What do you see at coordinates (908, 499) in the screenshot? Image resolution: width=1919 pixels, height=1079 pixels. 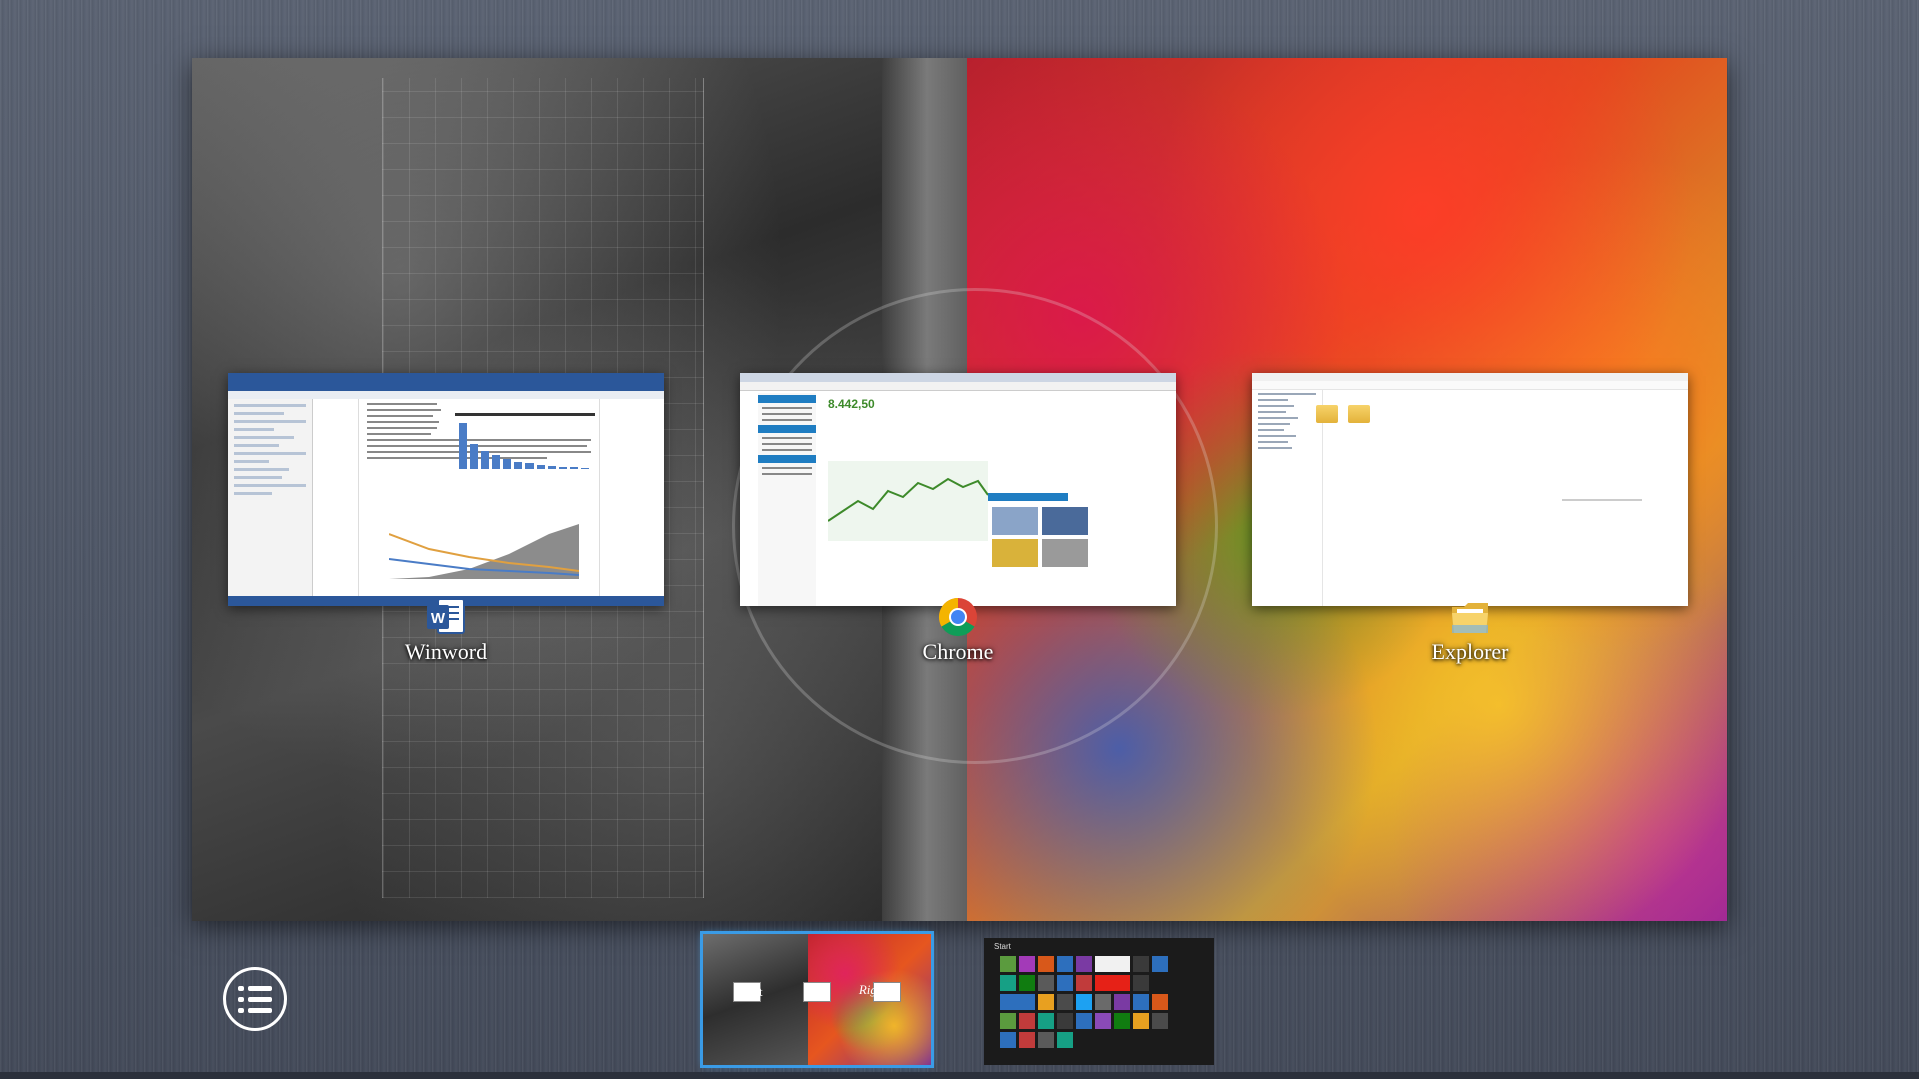 I see `stock-chart-line` at bounding box center [908, 499].